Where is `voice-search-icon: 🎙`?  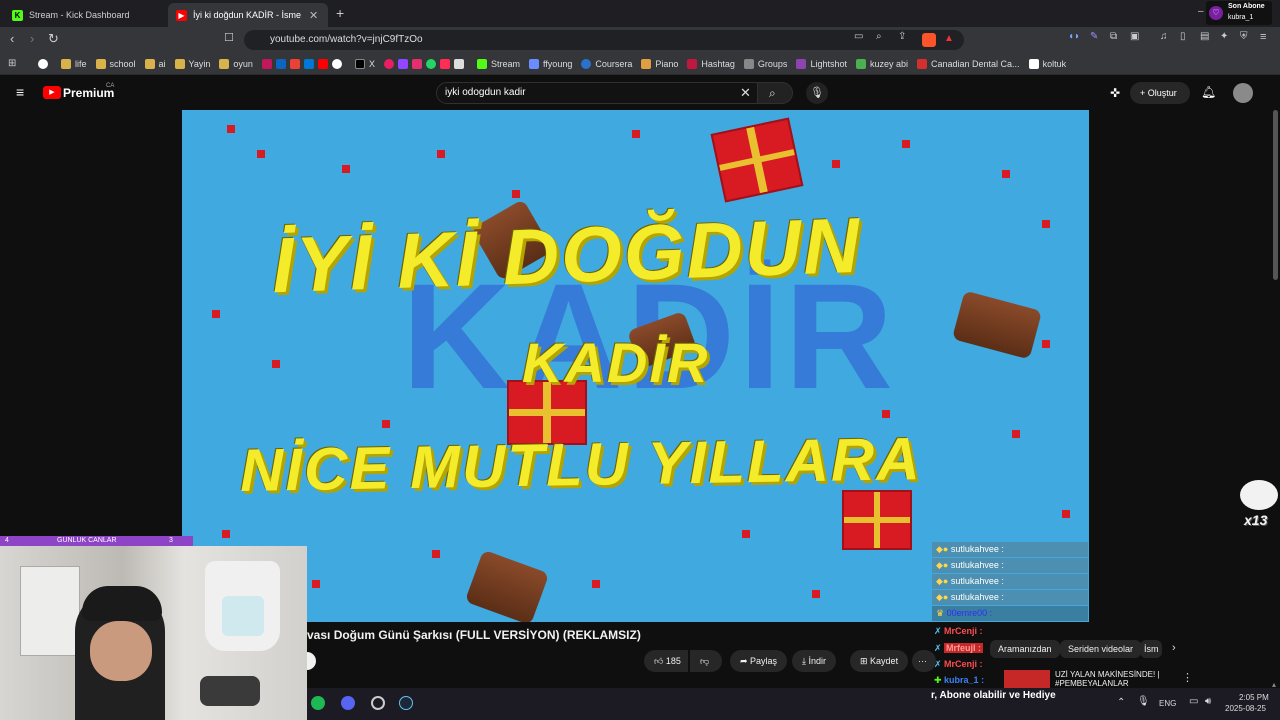
voice-search-icon: 🎙 is located at coordinates (817, 93).